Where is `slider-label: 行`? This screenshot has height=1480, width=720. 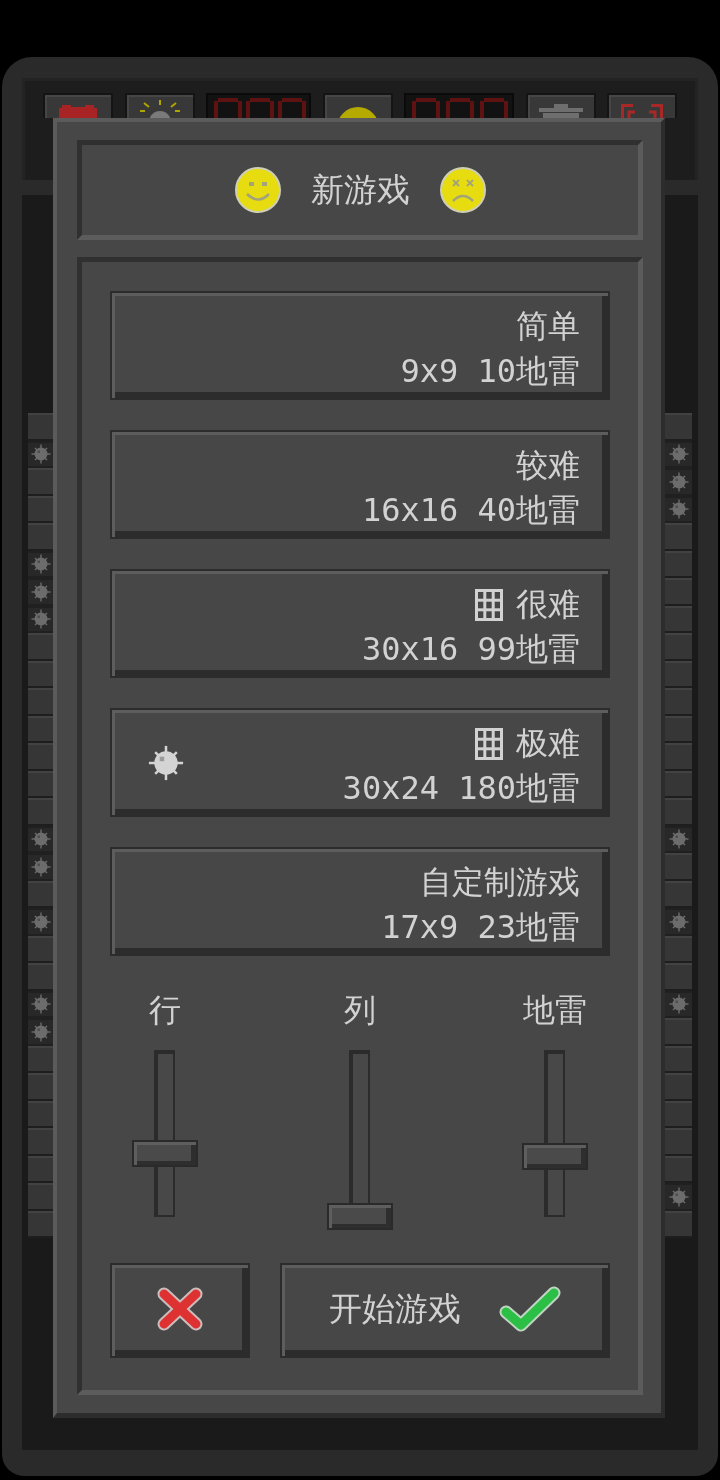
slider-label: 行 is located at coordinates (165, 1010).